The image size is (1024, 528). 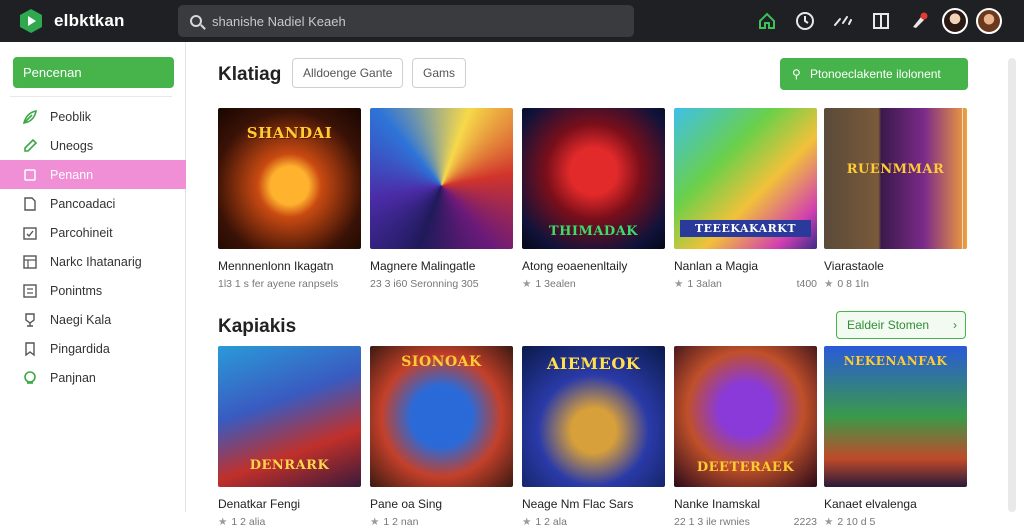 I want to click on search-icon, so click(x=196, y=21).